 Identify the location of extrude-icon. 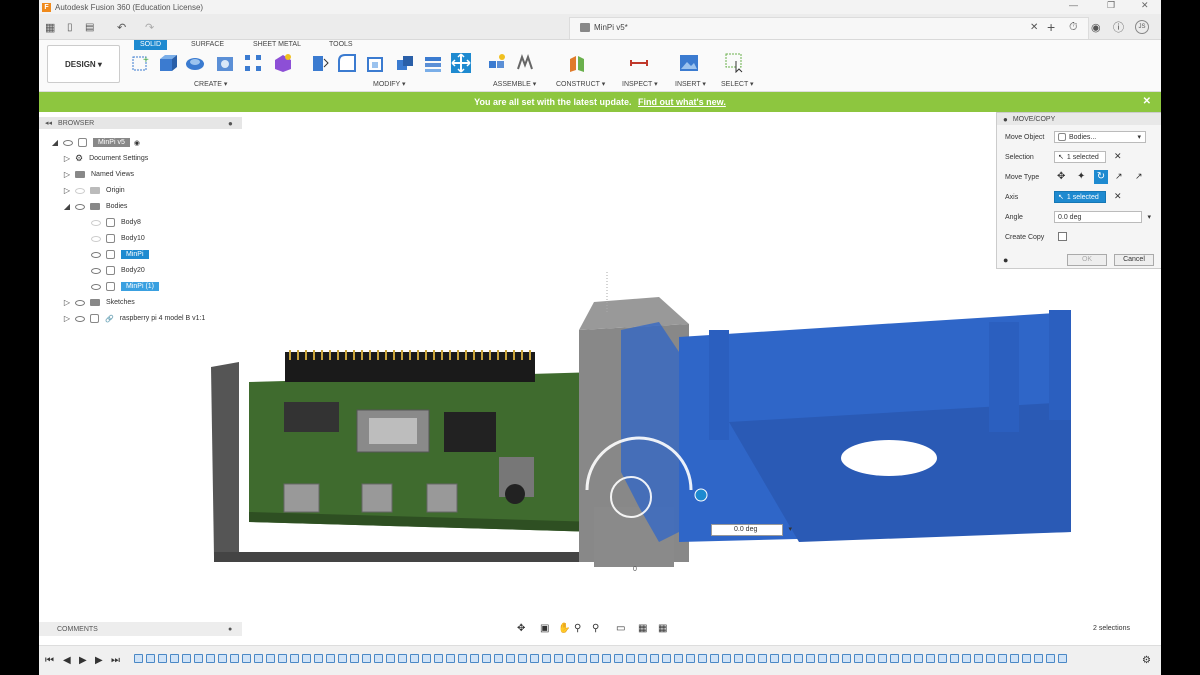
(167, 63).